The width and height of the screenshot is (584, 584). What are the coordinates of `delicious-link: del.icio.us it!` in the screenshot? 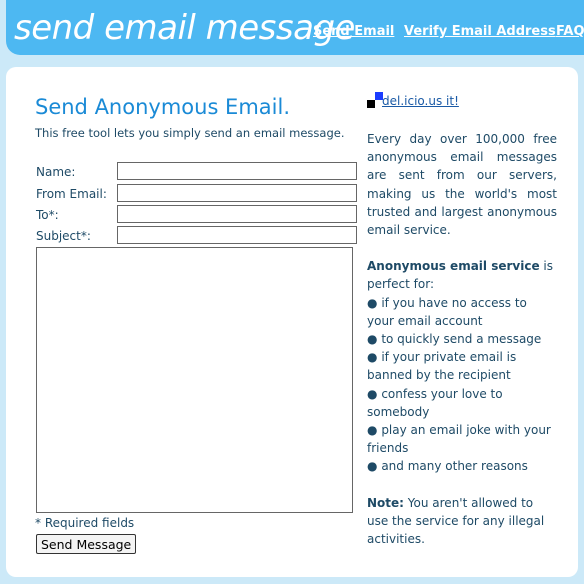 It's located at (420, 101).